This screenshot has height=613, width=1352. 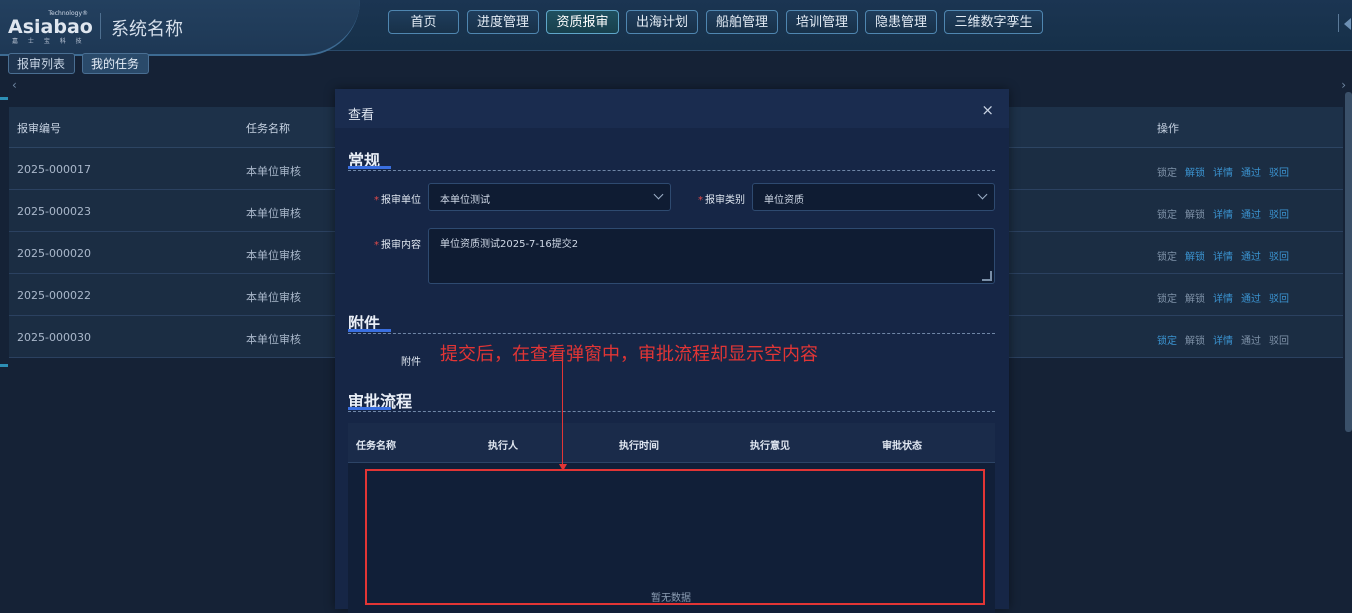 What do you see at coordinates (671, 333) in the screenshot?
I see `section-attachment-divider` at bounding box center [671, 333].